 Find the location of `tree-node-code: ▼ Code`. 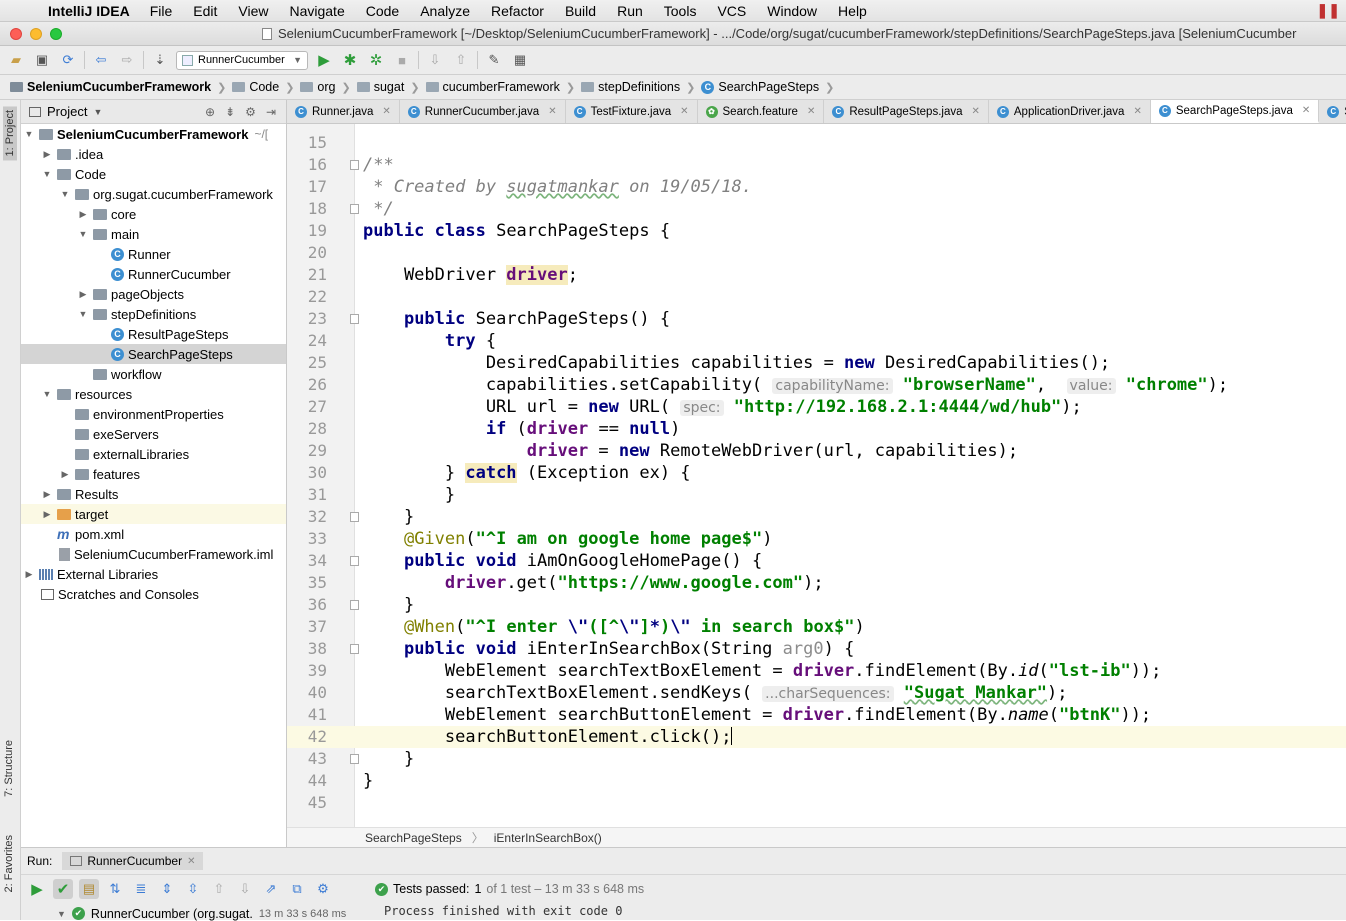

tree-node-code: ▼ Code is located at coordinates (153, 174).